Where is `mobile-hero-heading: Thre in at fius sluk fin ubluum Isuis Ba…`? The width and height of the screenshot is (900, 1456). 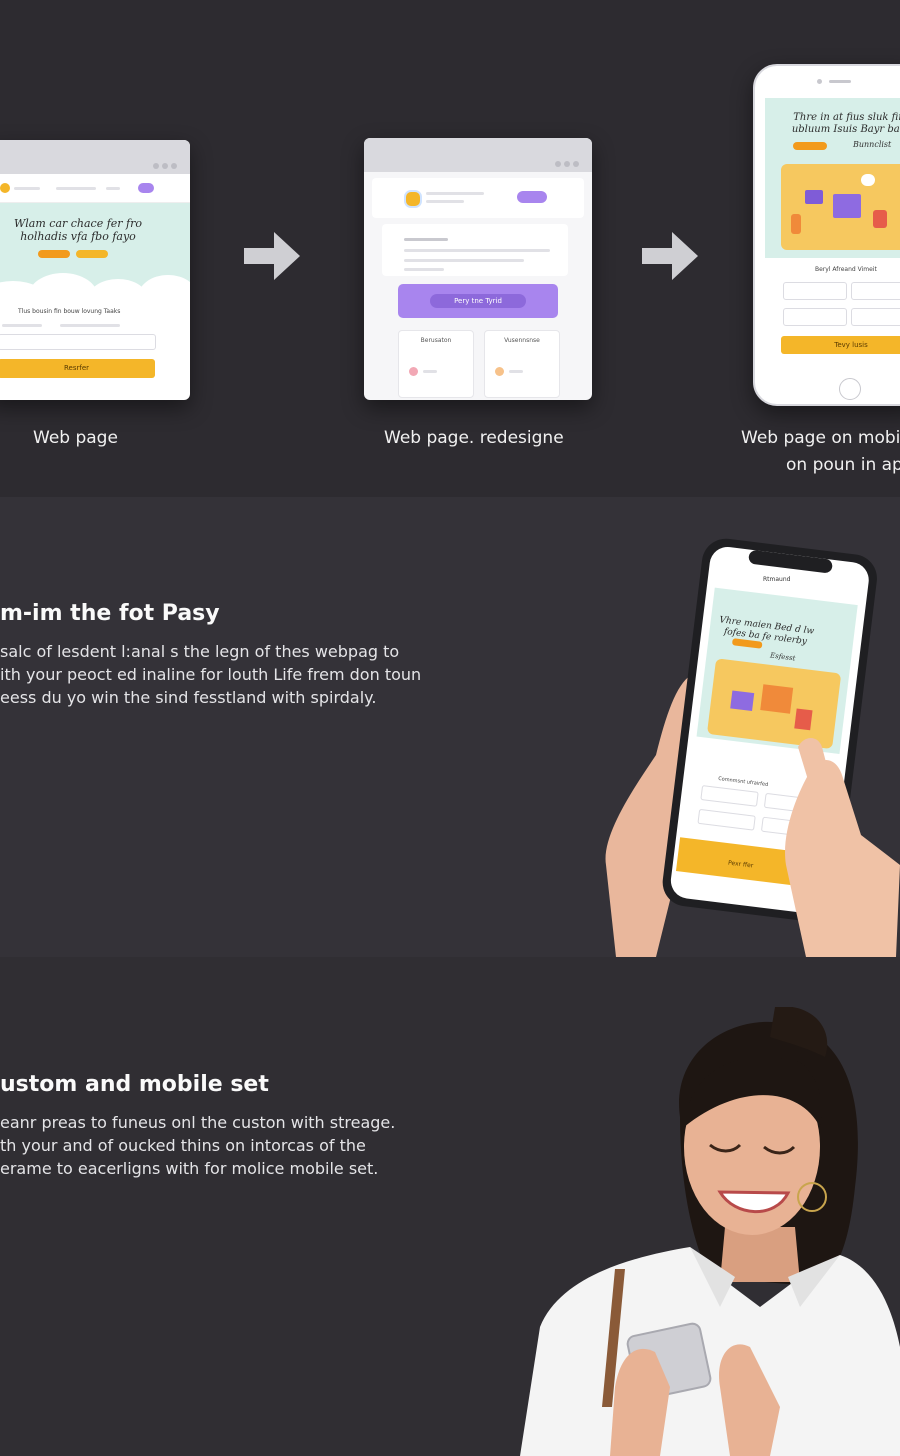
mobile-hero-heading: Thre in at fius sluk fin ubluum Isuis Ba… is located at coordinates (845, 123).